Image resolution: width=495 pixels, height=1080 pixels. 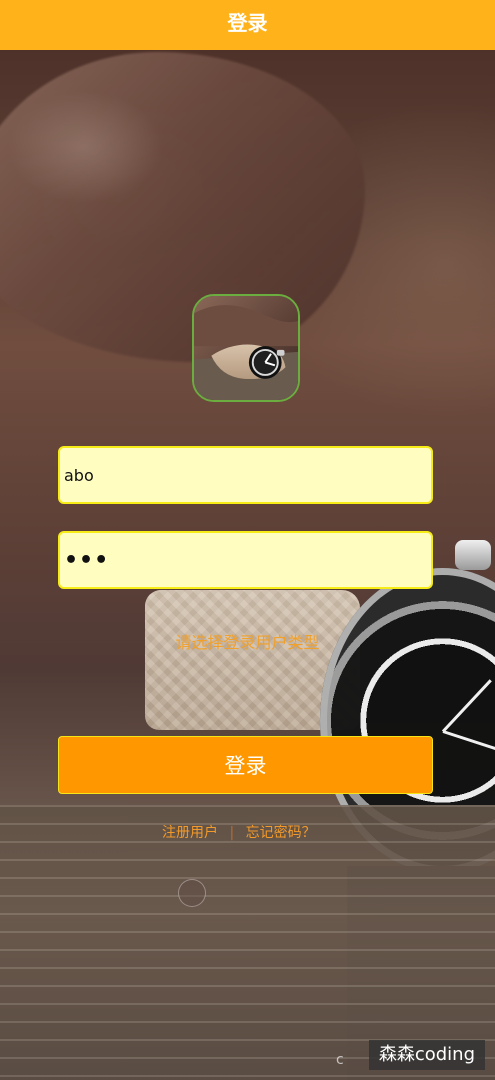 I want to click on username-value: abo, so click(x=79, y=475).